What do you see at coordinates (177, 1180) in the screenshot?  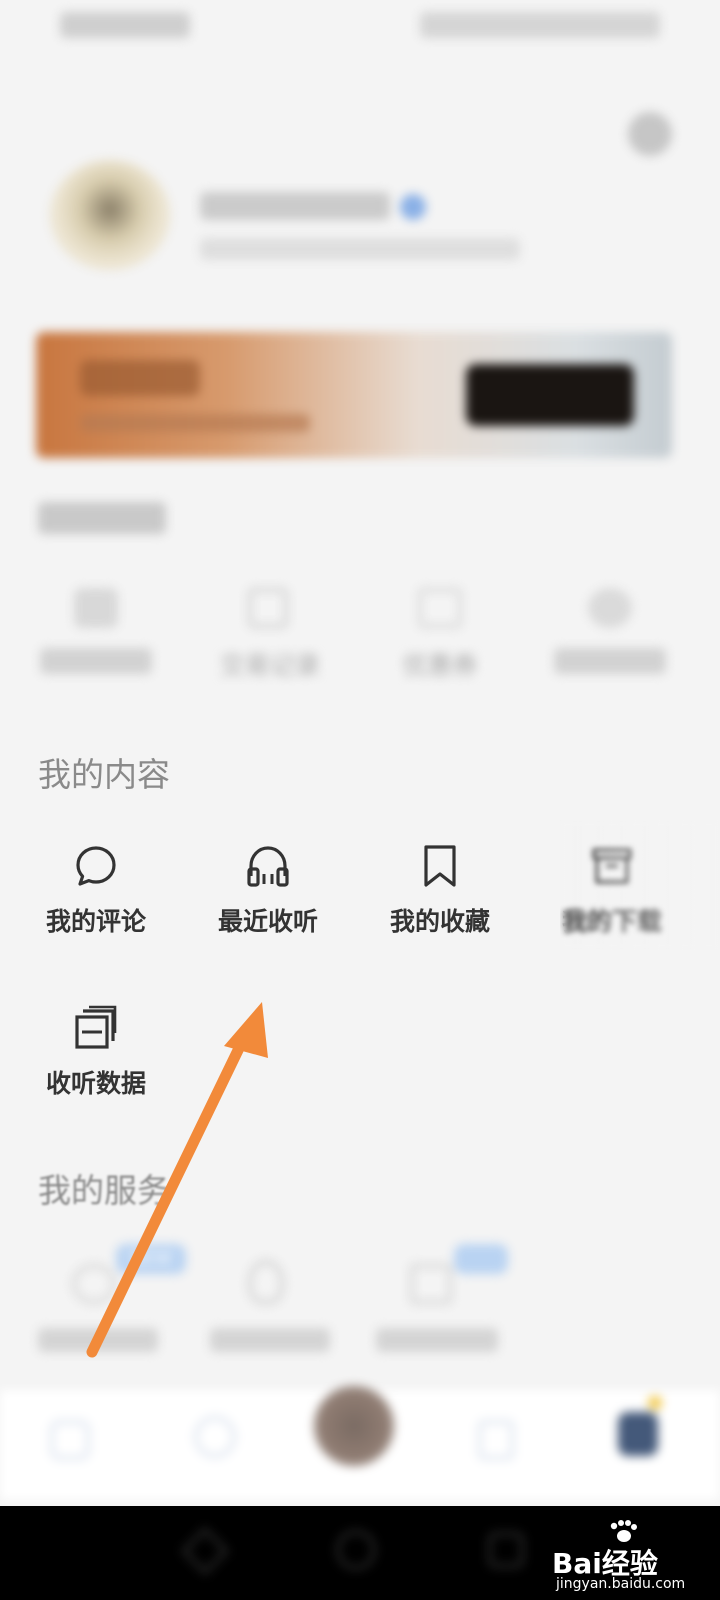 I see `pointer-arrow` at bounding box center [177, 1180].